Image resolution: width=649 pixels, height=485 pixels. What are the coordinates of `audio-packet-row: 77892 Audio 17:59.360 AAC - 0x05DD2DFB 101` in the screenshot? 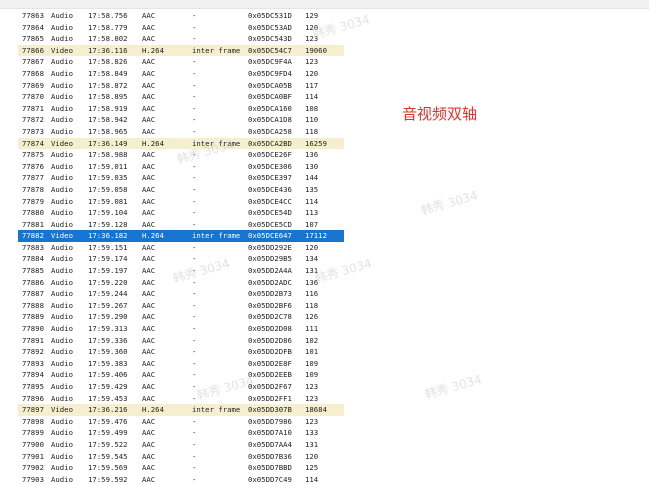 It's located at (181, 352).